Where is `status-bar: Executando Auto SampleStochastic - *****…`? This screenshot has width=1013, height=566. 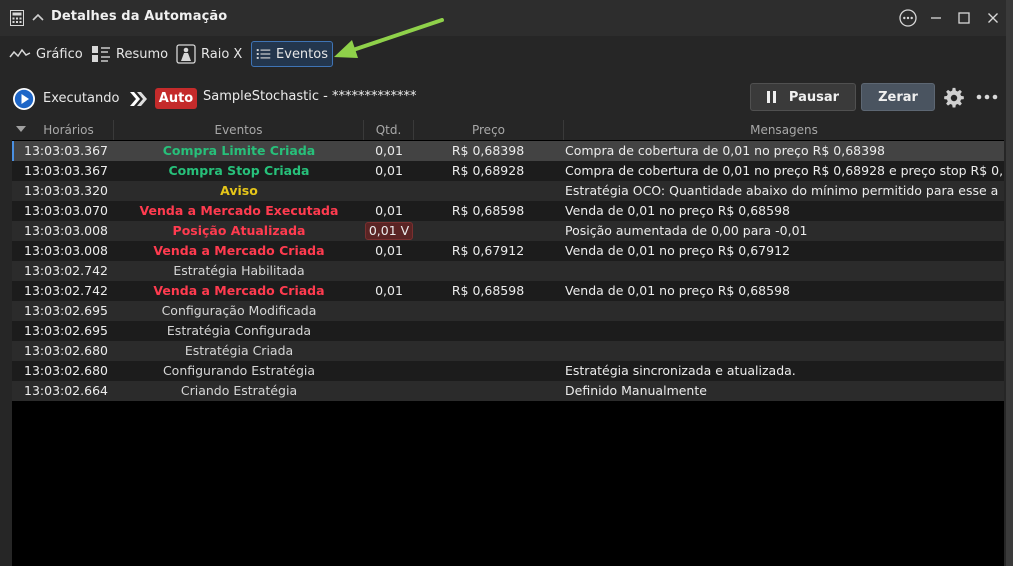 status-bar: Executando Auto SampleStochastic - *****… is located at coordinates (503, 99).